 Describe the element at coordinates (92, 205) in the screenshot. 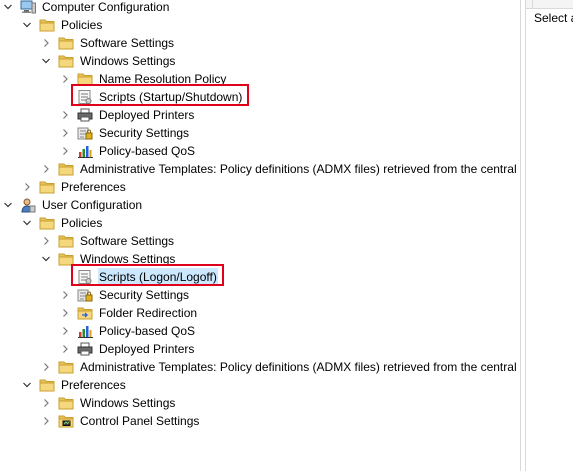

I see `tree-node-label: User Configuration` at that location.